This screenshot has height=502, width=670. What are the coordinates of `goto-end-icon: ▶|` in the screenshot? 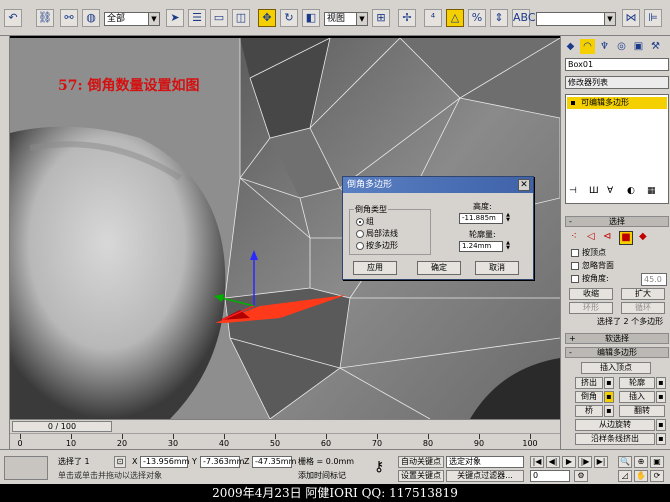 It's located at (601, 462).